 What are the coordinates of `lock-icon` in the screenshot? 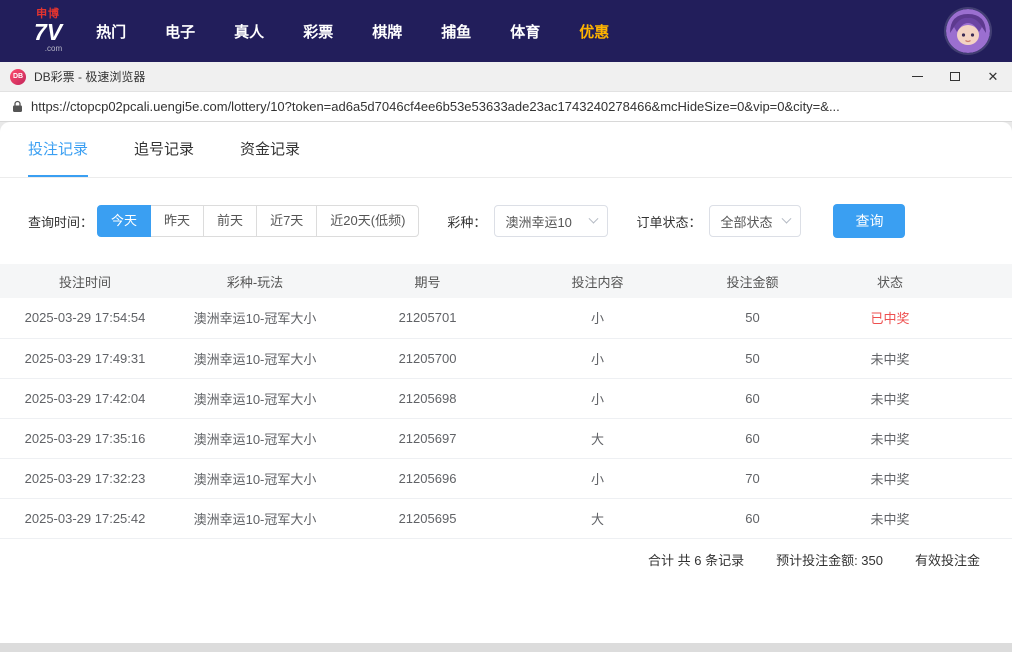 It's located at (17, 106).